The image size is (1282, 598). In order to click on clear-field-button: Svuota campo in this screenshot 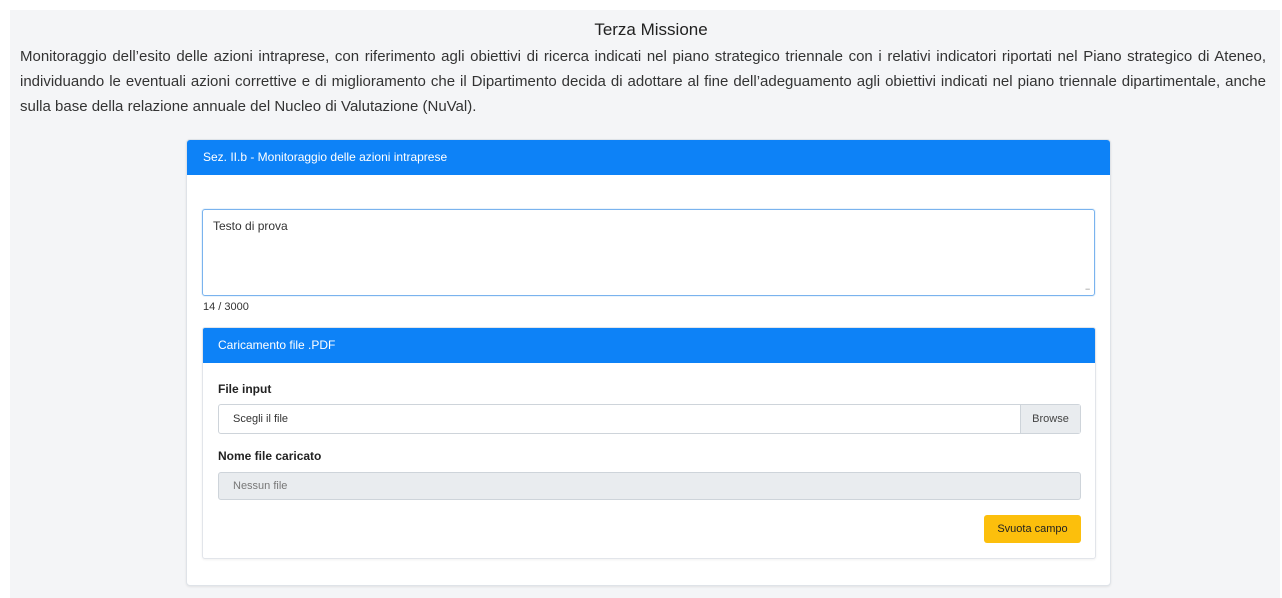, I will do `click(1032, 529)`.